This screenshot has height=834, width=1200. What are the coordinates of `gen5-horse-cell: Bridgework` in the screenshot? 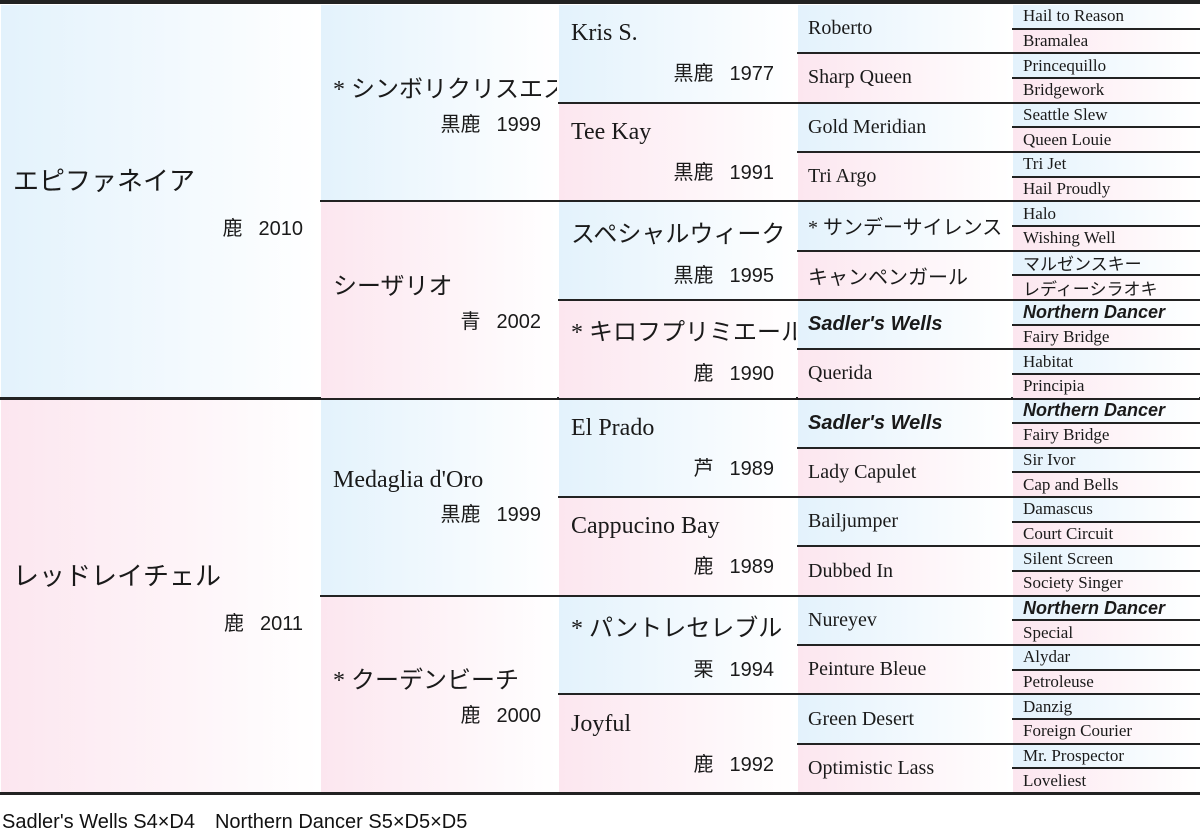 It's located at (1106, 90).